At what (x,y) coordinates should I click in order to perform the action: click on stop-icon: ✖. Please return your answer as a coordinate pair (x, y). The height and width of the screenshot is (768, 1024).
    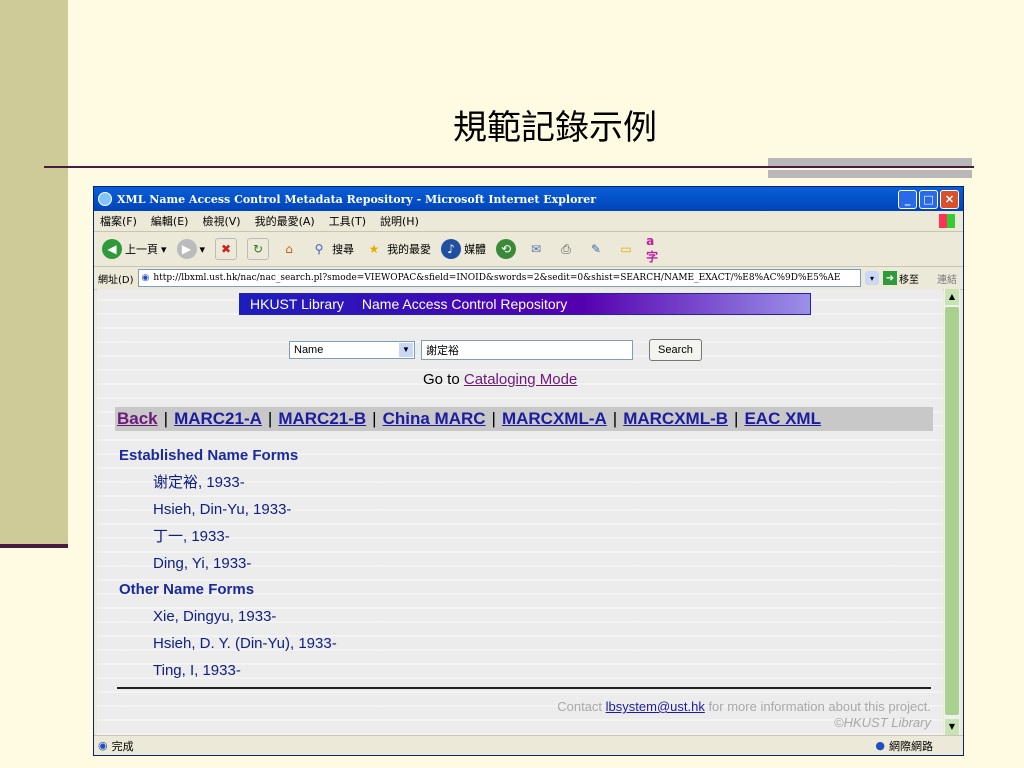
    Looking at the image, I should click on (226, 249).